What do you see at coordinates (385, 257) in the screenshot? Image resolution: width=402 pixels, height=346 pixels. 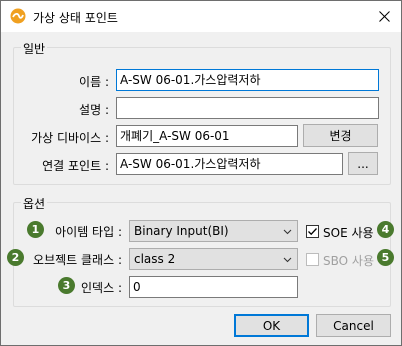 I see `badge-5: 5` at bounding box center [385, 257].